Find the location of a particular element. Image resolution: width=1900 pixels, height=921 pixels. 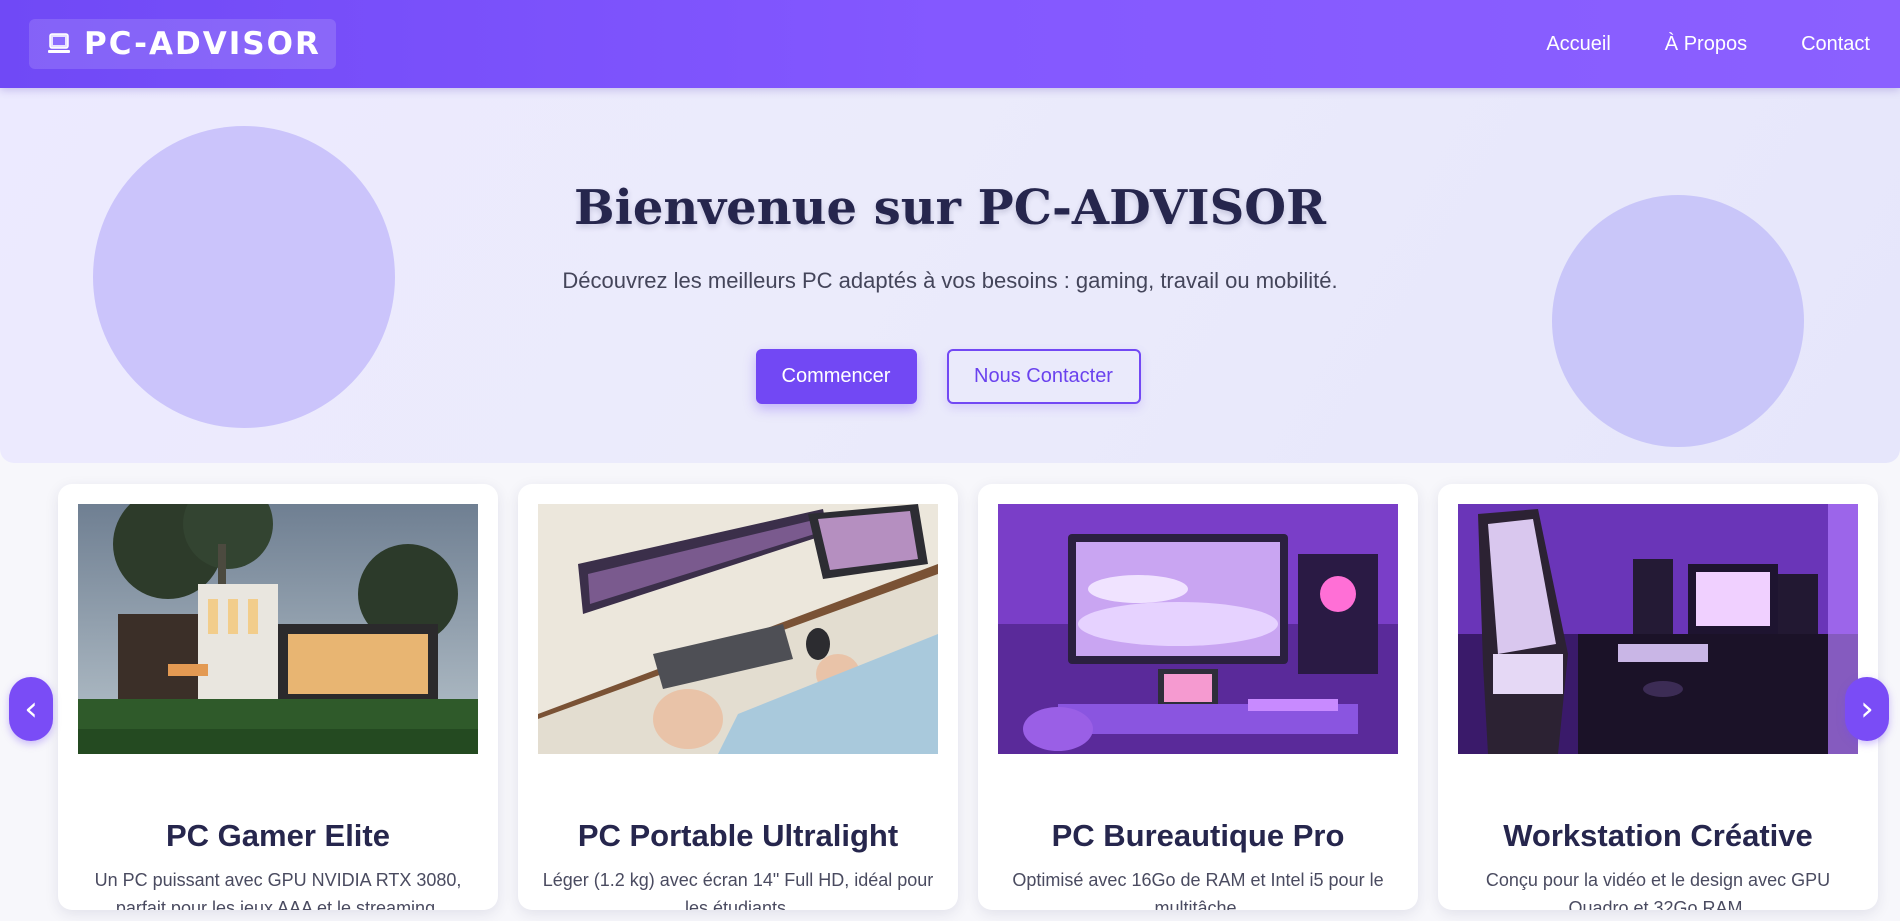

card-image-desk is located at coordinates (738, 629).